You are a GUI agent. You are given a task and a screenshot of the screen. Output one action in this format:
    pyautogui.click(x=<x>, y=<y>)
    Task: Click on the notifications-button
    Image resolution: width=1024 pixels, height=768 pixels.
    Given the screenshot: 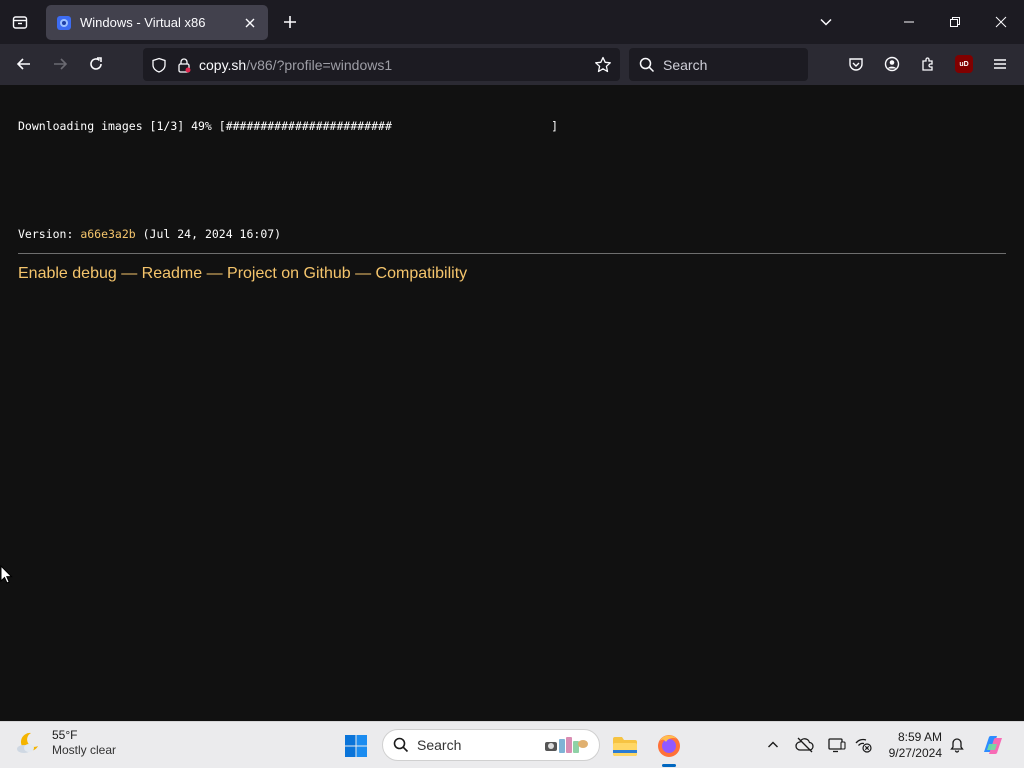 What is the action you would take?
    pyautogui.click(x=957, y=745)
    